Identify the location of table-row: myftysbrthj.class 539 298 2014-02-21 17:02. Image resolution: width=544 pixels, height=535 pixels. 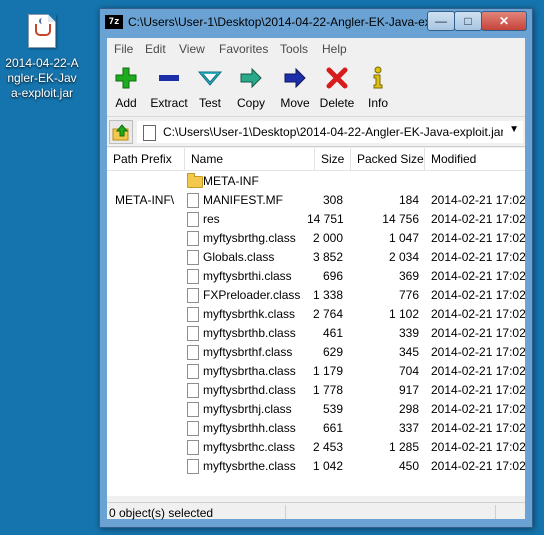
(316, 409).